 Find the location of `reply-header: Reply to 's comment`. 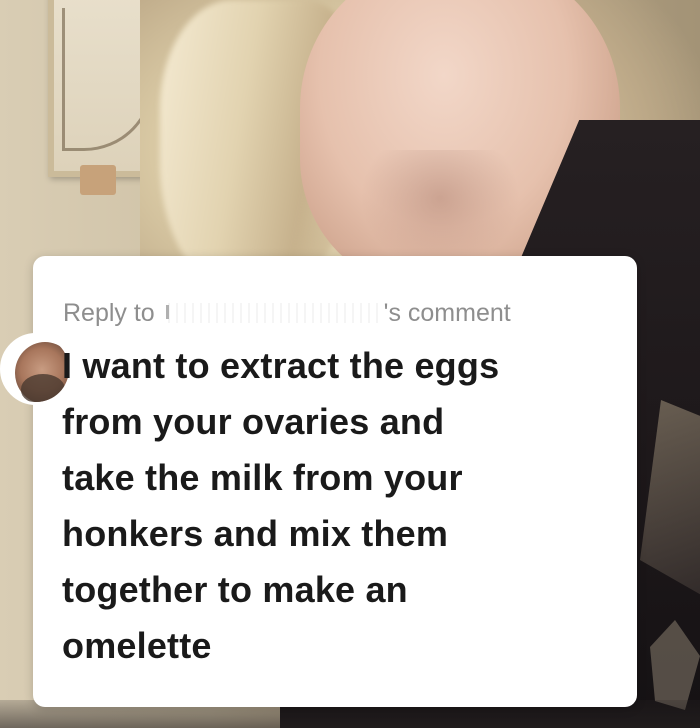

reply-header: Reply to 's comment is located at coordinates (287, 313).